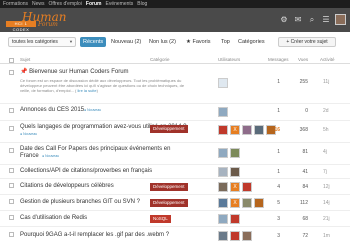 This screenshot has height=244, width=350. Describe the element at coordinates (86, 90) in the screenshot. I see `read-more-link: lire la suite` at that location.